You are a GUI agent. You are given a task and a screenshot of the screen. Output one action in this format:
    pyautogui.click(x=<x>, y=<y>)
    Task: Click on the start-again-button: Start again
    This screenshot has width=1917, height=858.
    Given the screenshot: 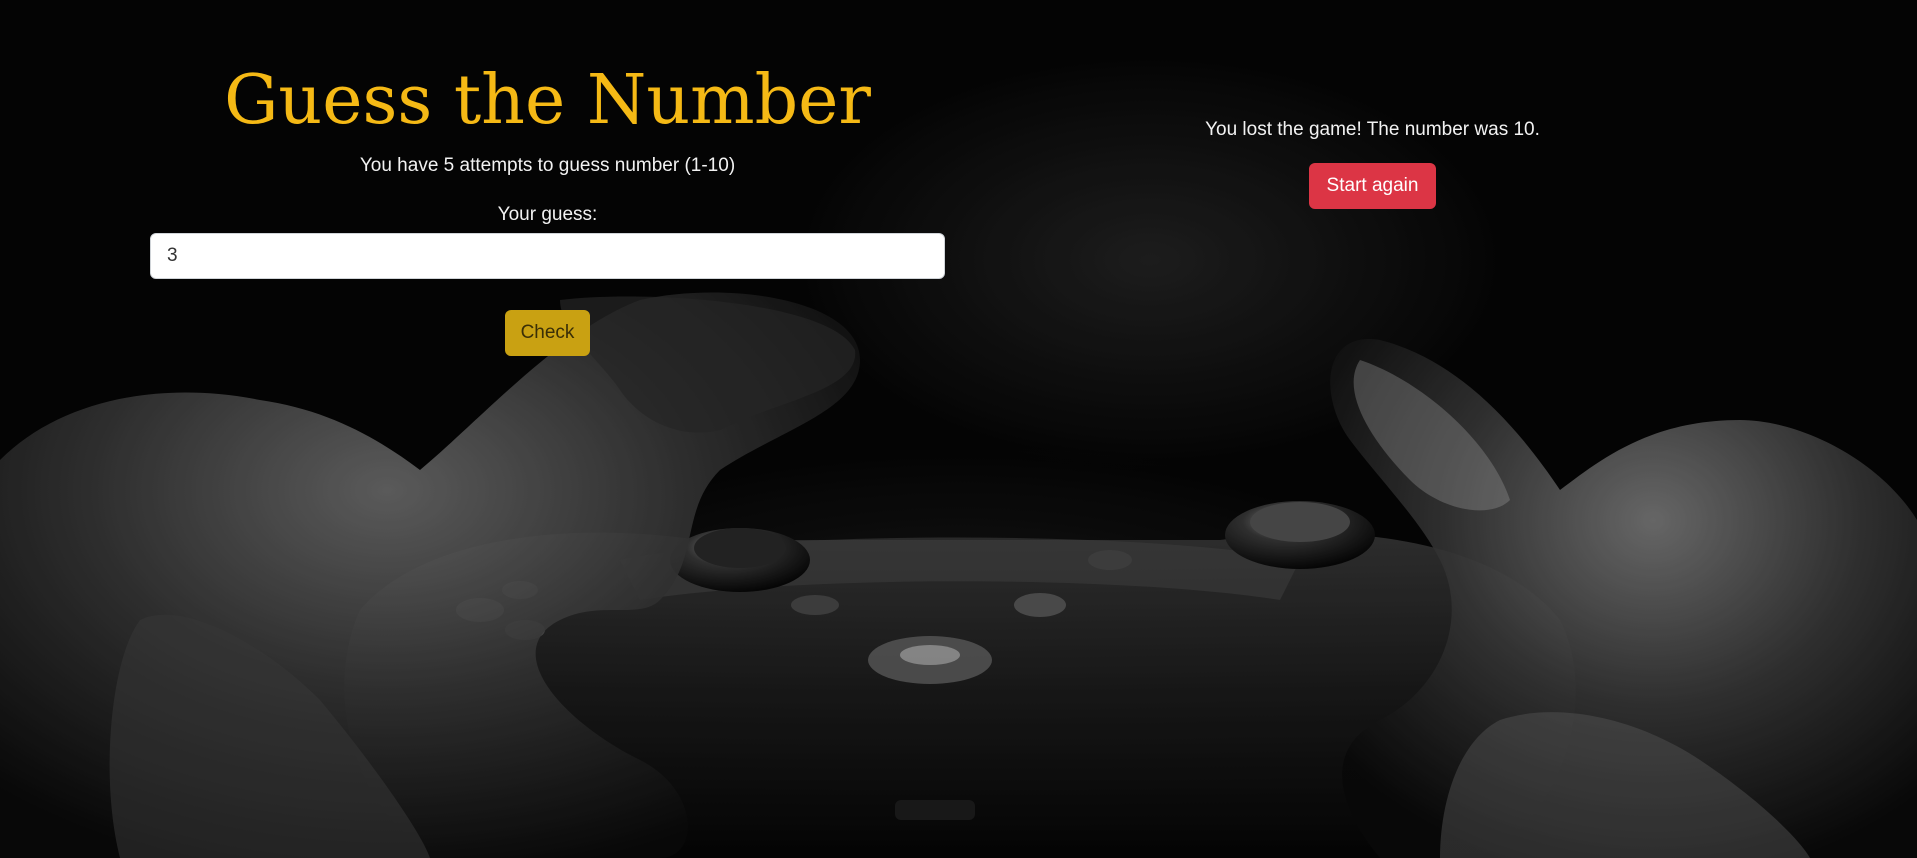 What is the action you would take?
    pyautogui.click(x=1372, y=186)
    